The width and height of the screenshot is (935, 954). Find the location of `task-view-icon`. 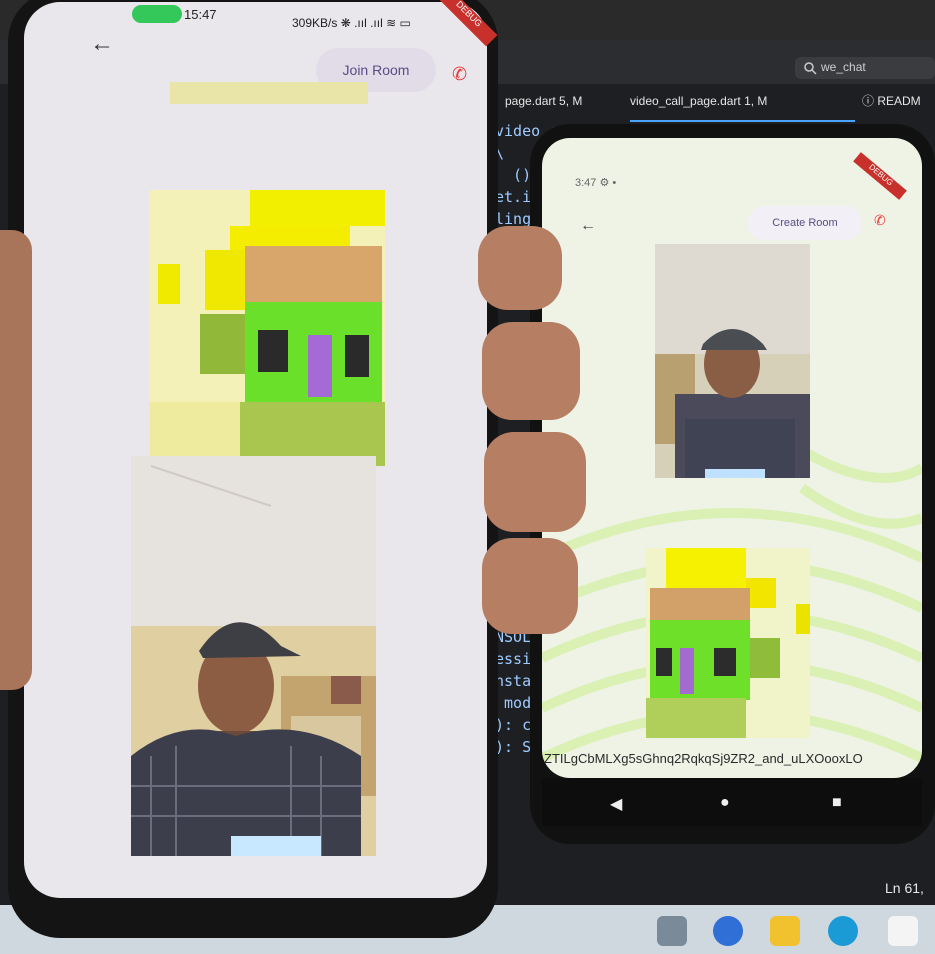

task-view-icon is located at coordinates (672, 931).